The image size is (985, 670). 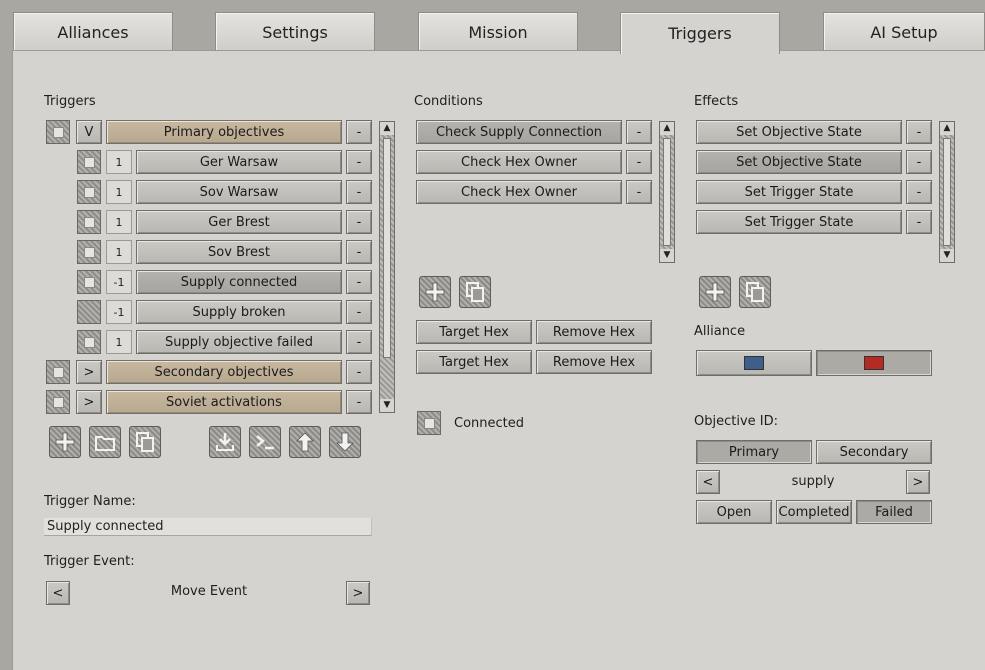 I want to click on tab-settings: Settings, so click(x=295, y=32).